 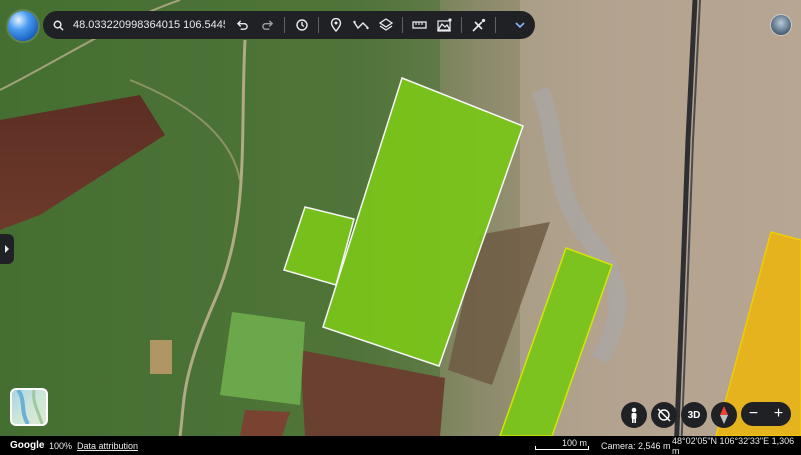 I want to click on path-icon, so click(x=360, y=25).